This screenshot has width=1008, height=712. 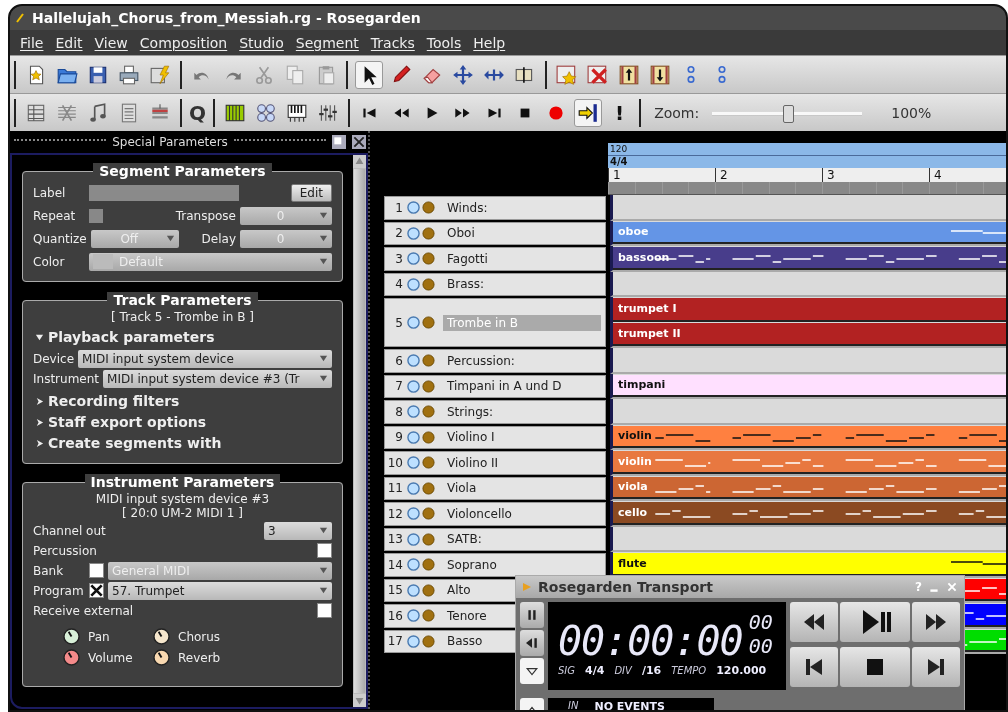 What do you see at coordinates (182, 499) in the screenshot?
I see `device-name: MIDI input system device #3` at bounding box center [182, 499].